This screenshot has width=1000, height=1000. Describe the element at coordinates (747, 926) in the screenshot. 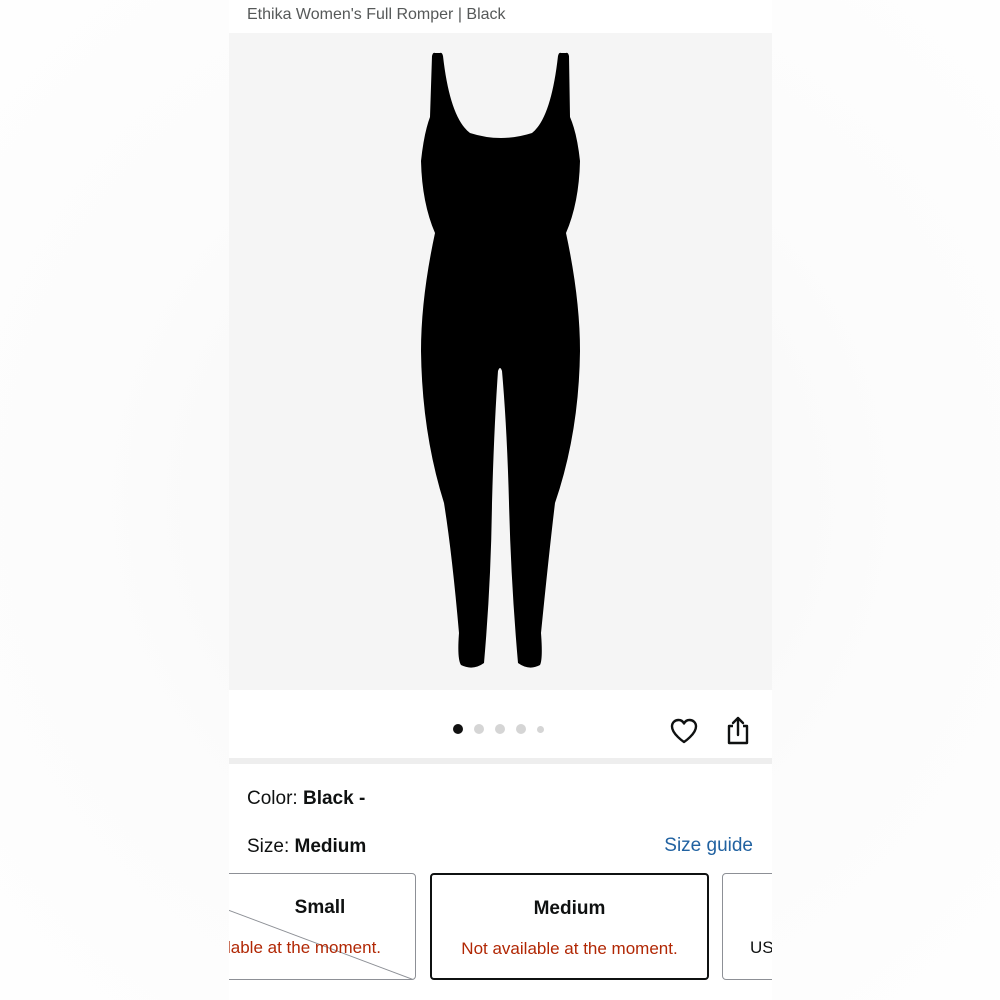

I see `size-option-large: US` at that location.